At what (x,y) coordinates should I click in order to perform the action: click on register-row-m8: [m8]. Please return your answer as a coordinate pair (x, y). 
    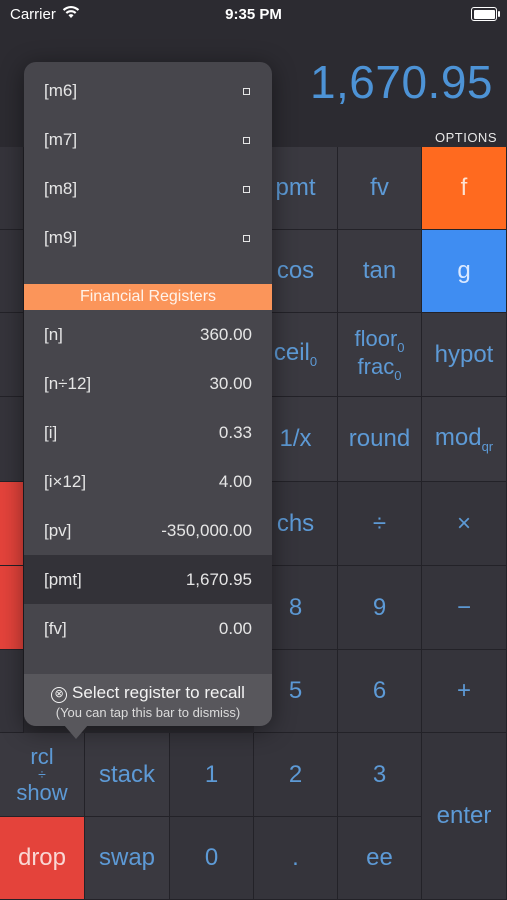
    Looking at the image, I should click on (148, 188).